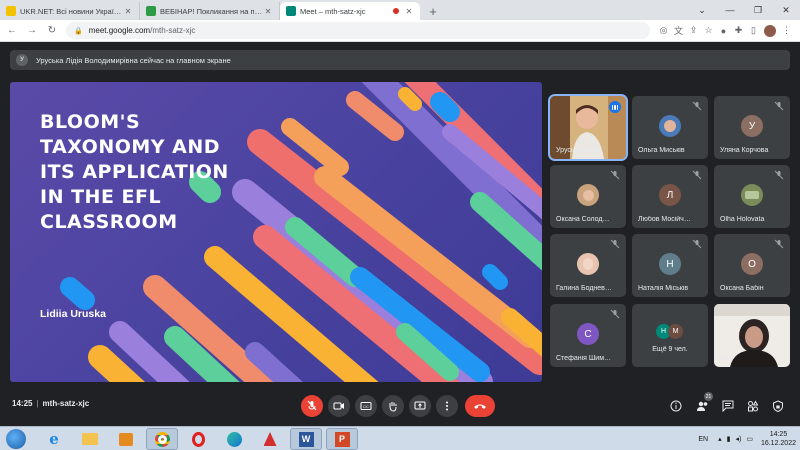 The width and height of the screenshot is (800, 450). I want to click on new-tab-button: +, so click(433, 11).